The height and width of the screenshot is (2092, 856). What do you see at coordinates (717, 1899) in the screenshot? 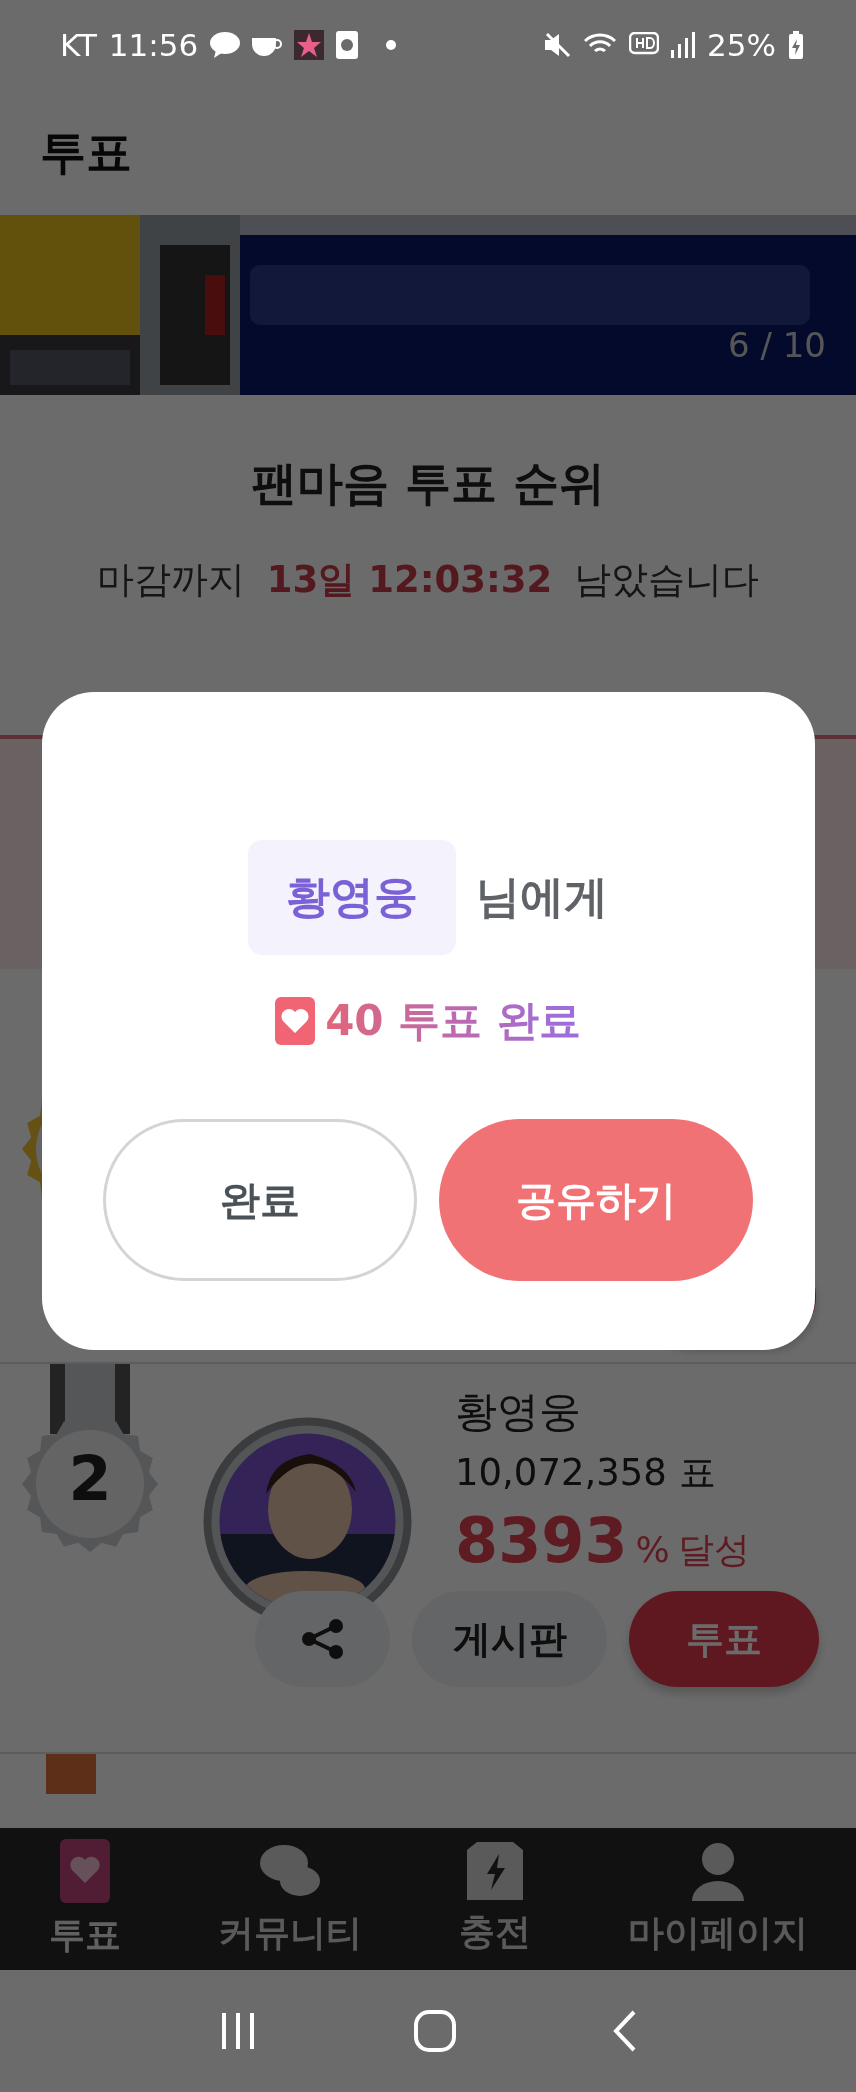
I see `nav-tab: 마이페이지` at bounding box center [717, 1899].